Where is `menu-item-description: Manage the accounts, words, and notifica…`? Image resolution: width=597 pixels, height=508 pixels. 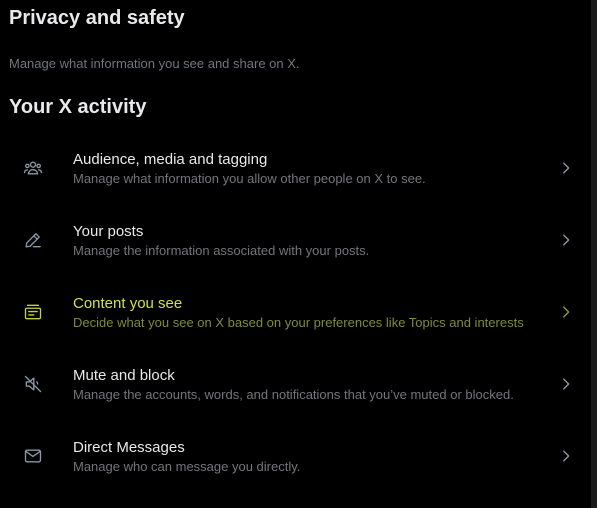
menu-item-description: Manage the accounts, words, and notifica… is located at coordinates (293, 394).